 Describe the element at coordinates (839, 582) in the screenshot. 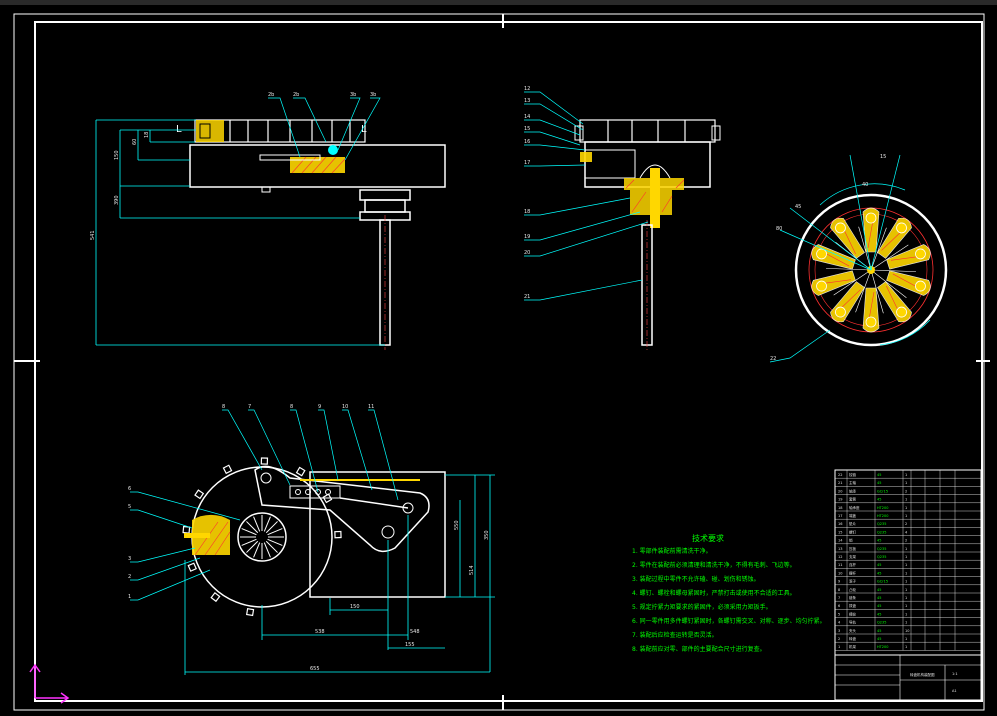

I see `bom-row-number: 9` at that location.